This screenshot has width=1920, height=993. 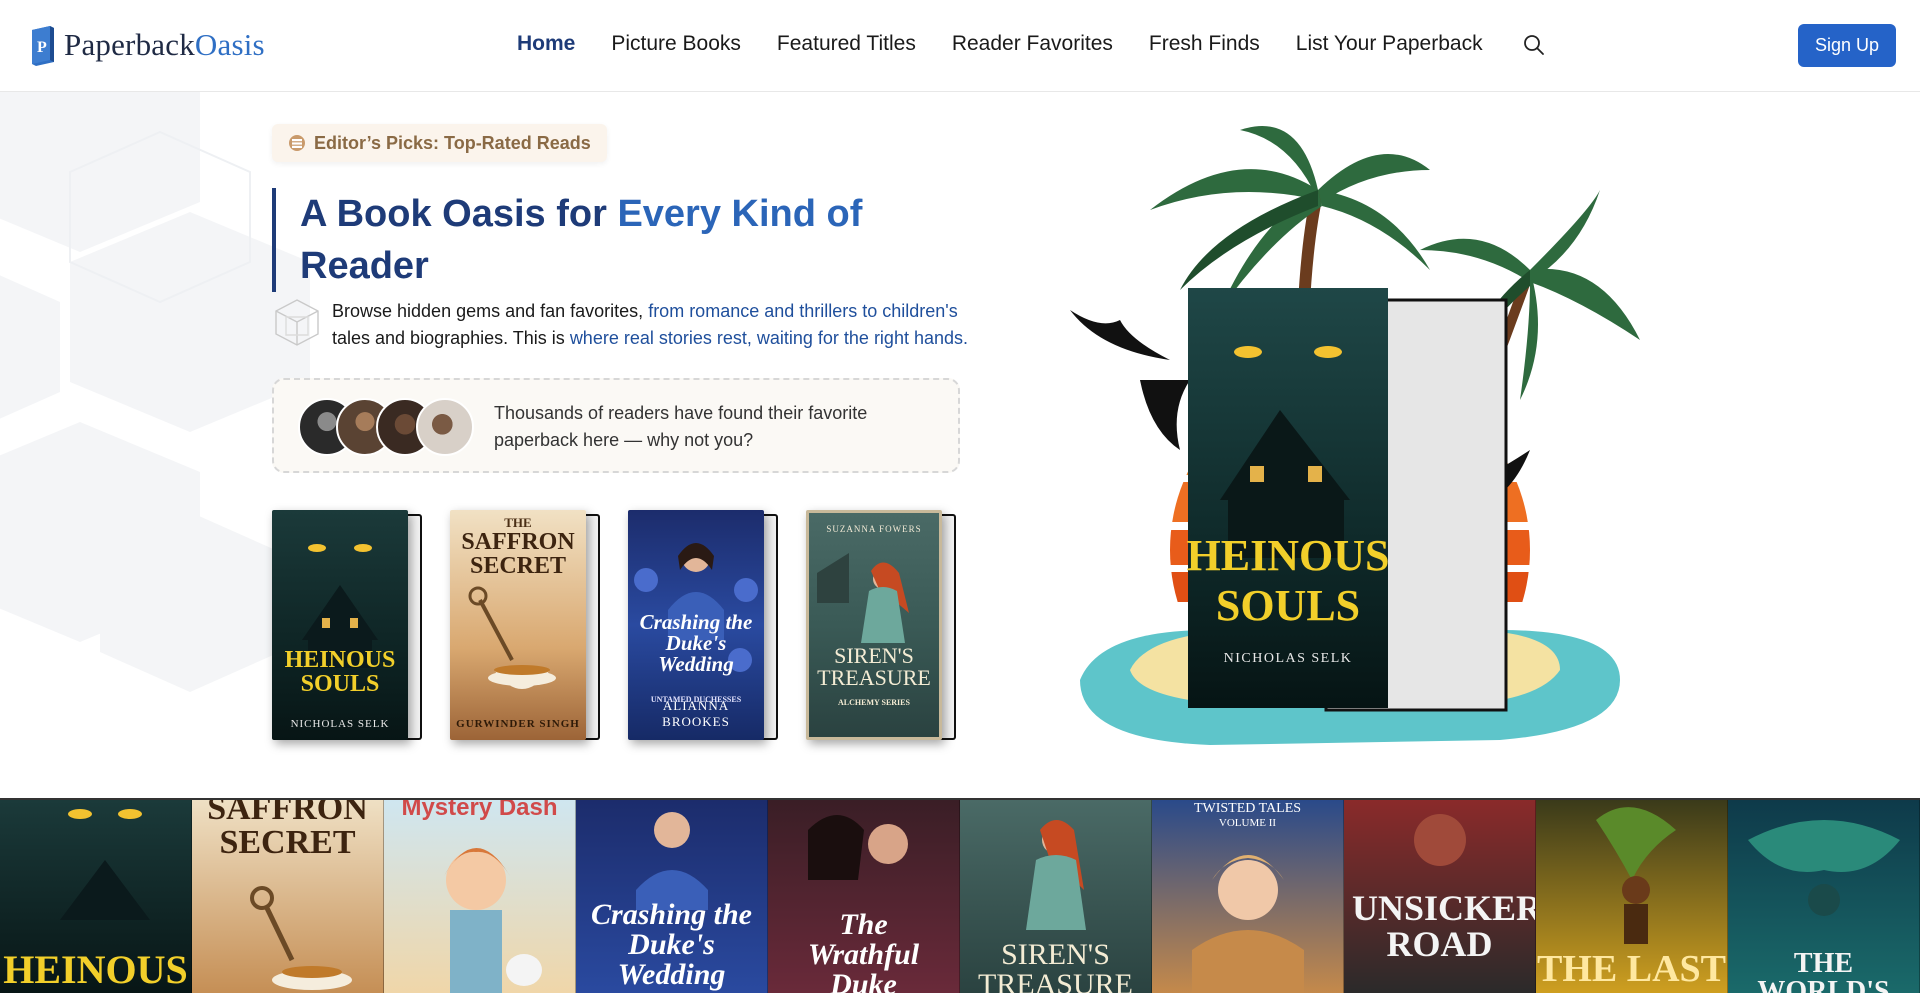 What do you see at coordinates (297, 322) in the screenshot?
I see `cube-outline-icon` at bounding box center [297, 322].